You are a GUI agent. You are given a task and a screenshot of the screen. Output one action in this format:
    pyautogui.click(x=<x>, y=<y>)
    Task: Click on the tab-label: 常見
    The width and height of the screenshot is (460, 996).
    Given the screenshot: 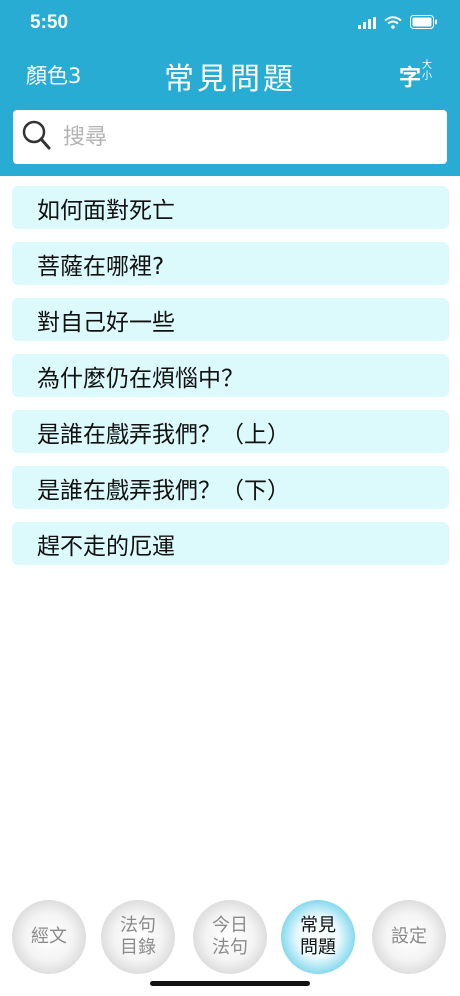 What is the action you would take?
    pyautogui.click(x=318, y=925)
    